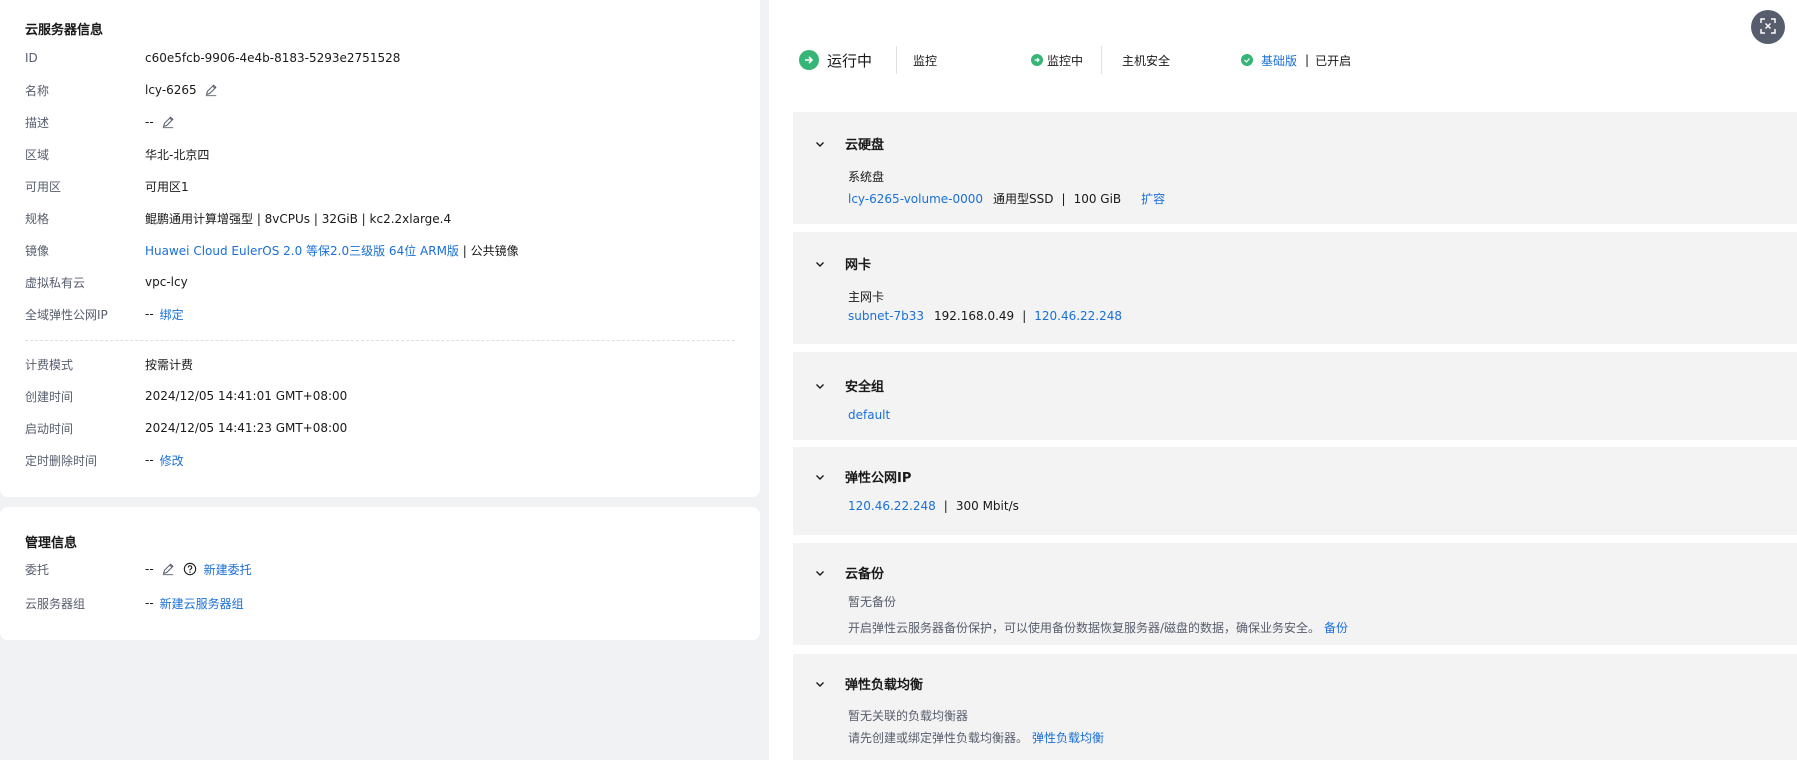  I want to click on section-title: 云硬盘, so click(865, 145).